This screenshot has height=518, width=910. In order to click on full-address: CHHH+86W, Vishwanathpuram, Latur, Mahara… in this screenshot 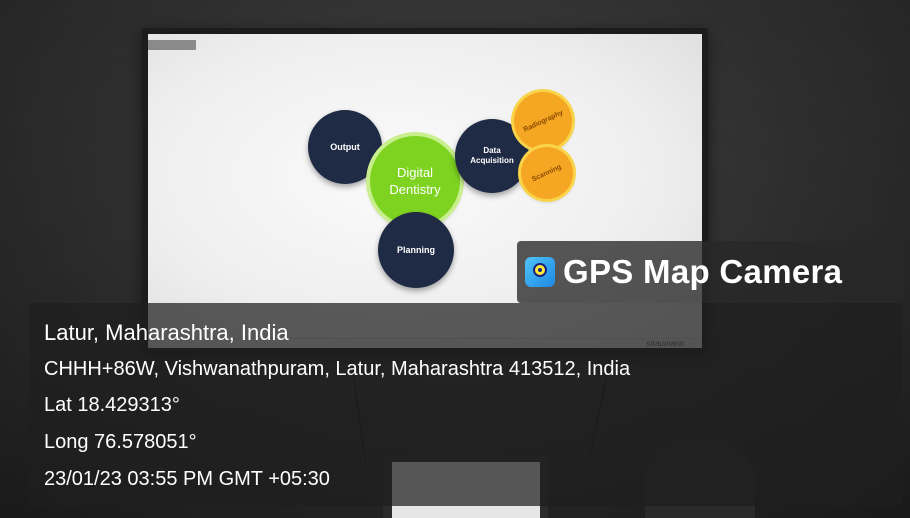, I will do `click(337, 369)`.